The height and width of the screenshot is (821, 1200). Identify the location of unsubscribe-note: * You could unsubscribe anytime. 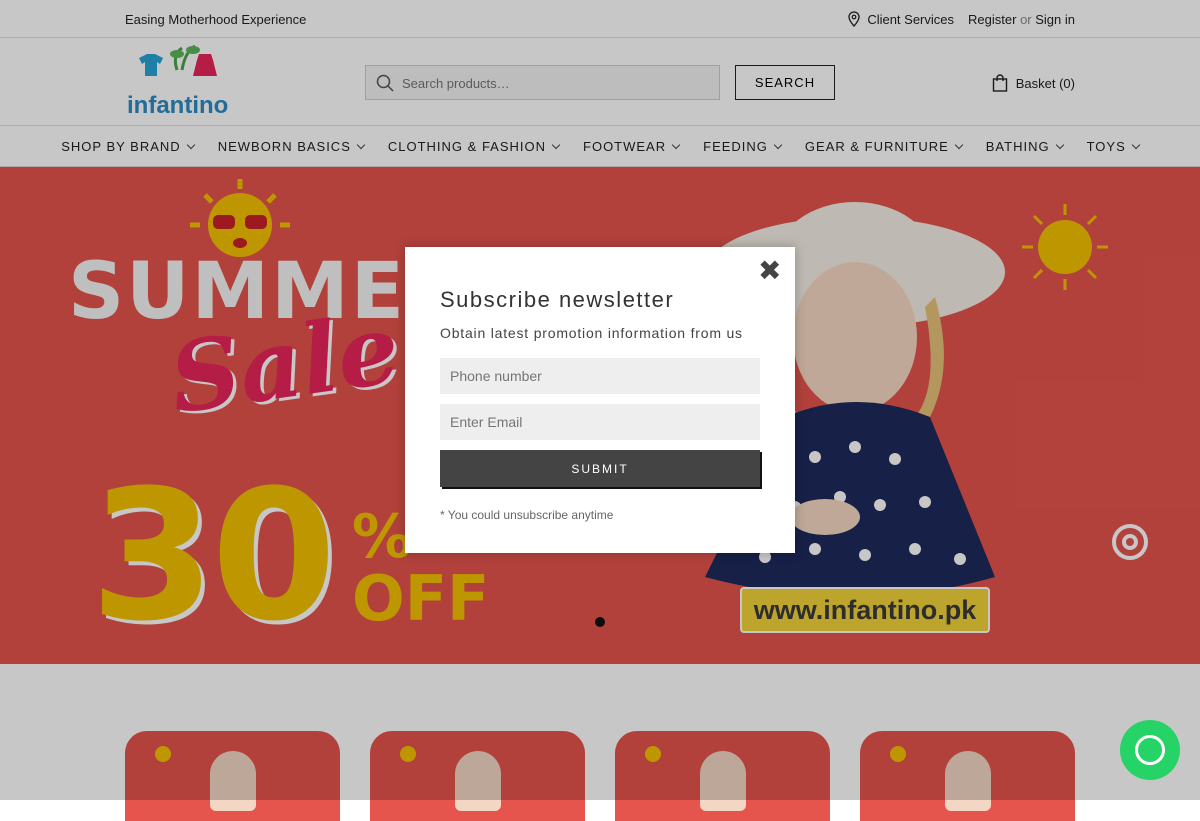
(527, 515).